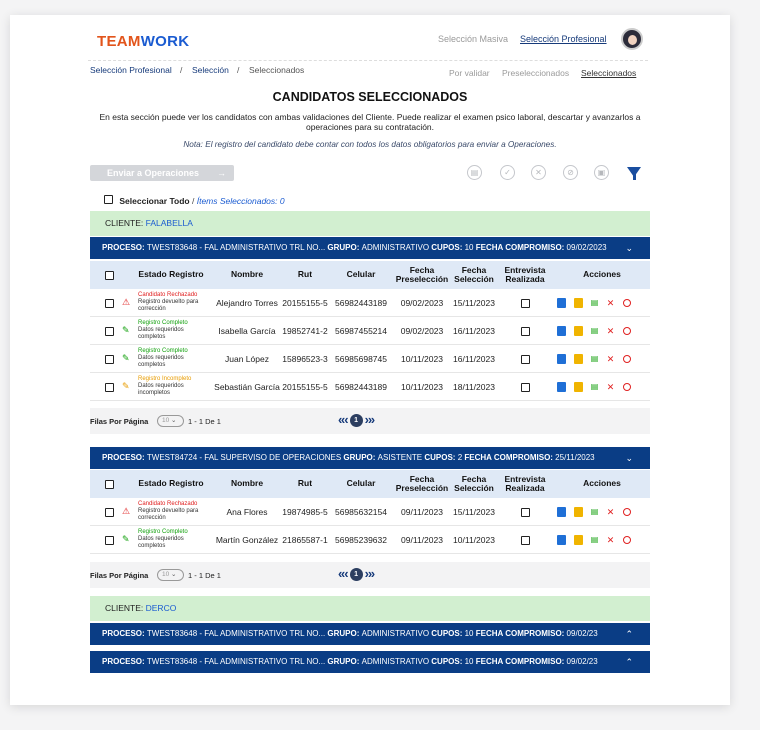 Image resolution: width=760 pixels, height=730 pixels. Describe the element at coordinates (153, 173) in the screenshot. I see `send-to-operations-label: Enviar a Operaciones` at that location.